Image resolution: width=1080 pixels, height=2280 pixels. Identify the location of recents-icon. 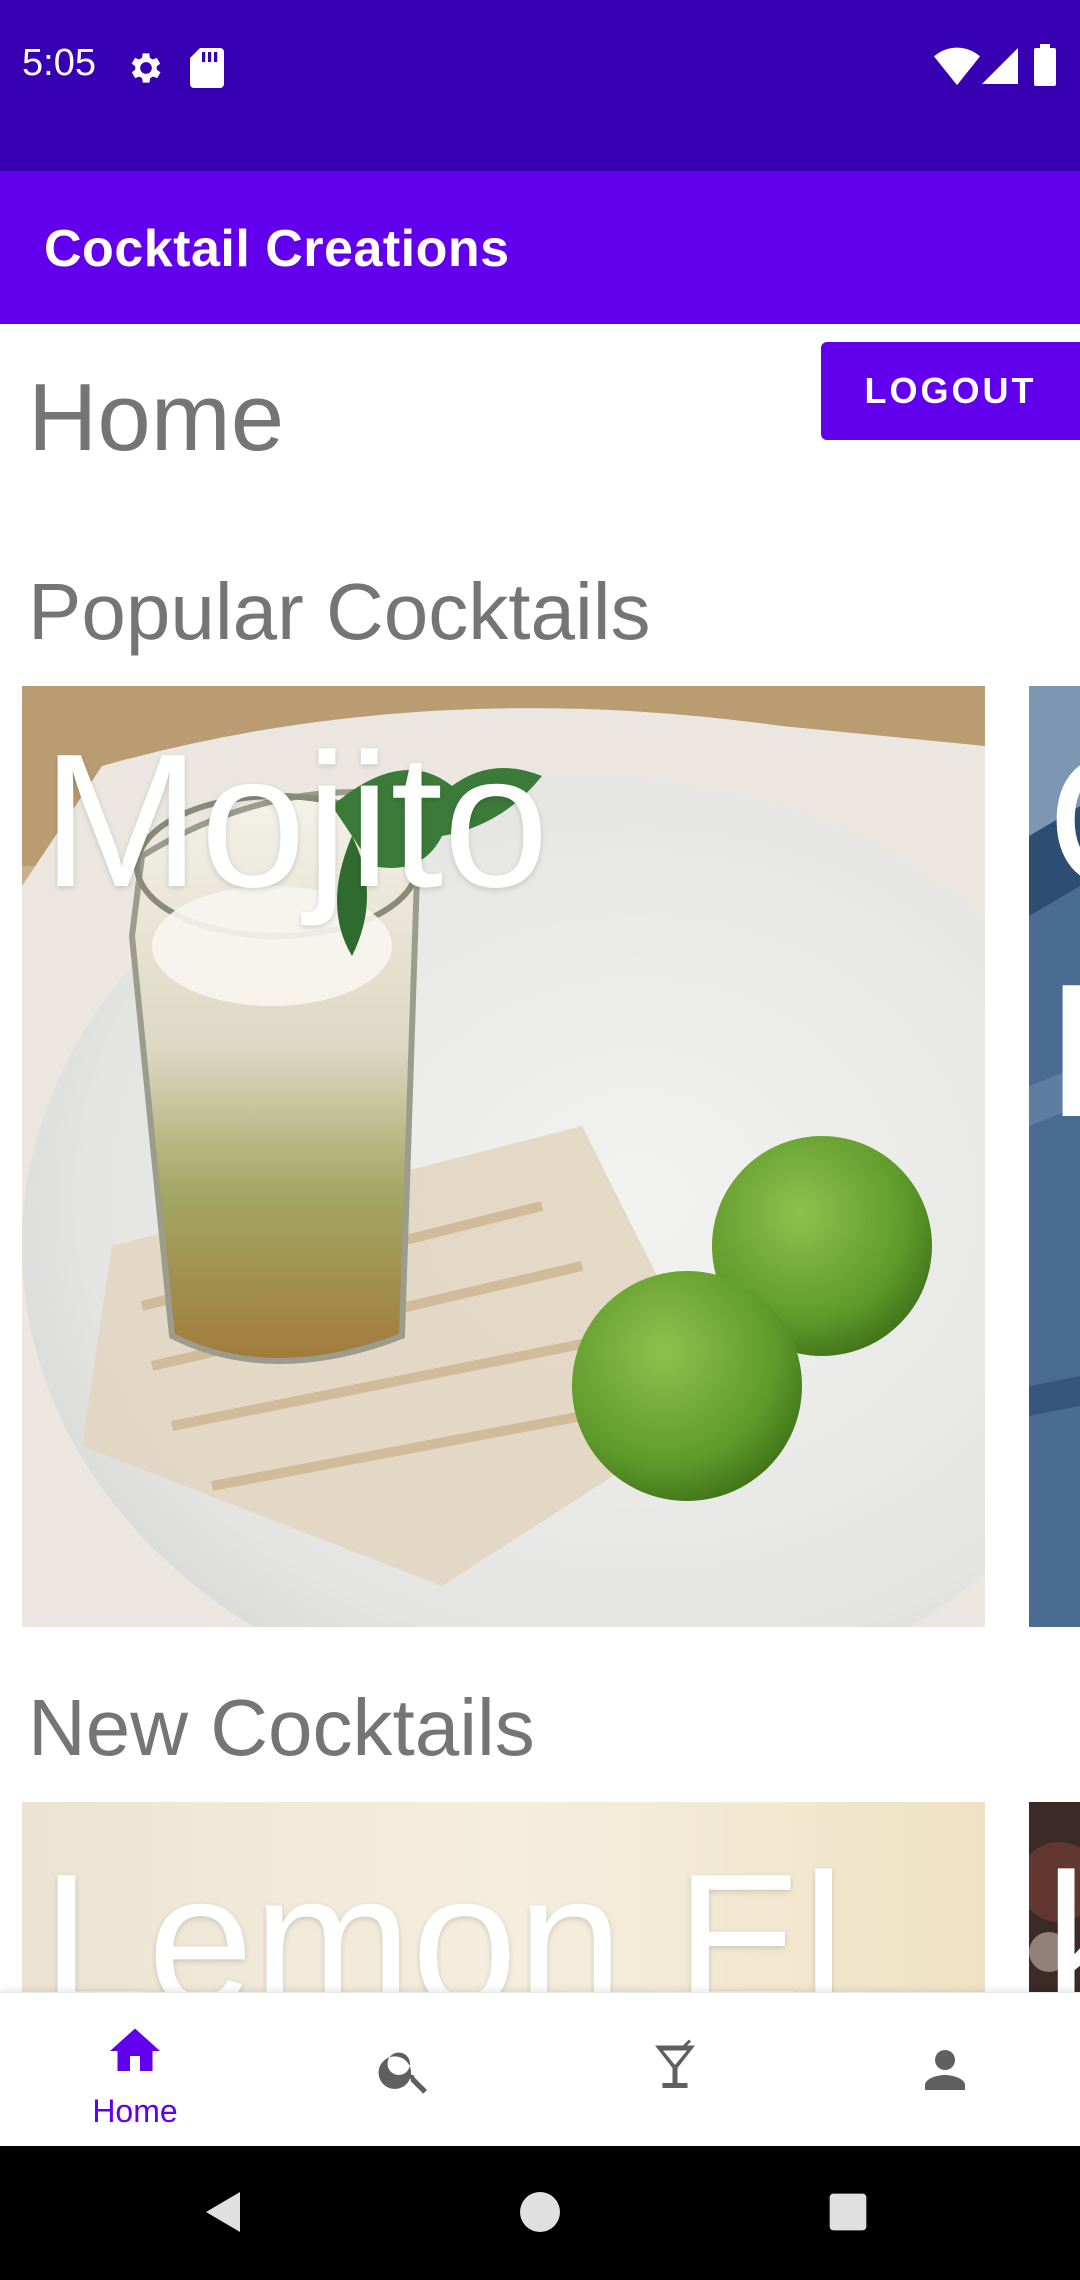
(848, 2212).